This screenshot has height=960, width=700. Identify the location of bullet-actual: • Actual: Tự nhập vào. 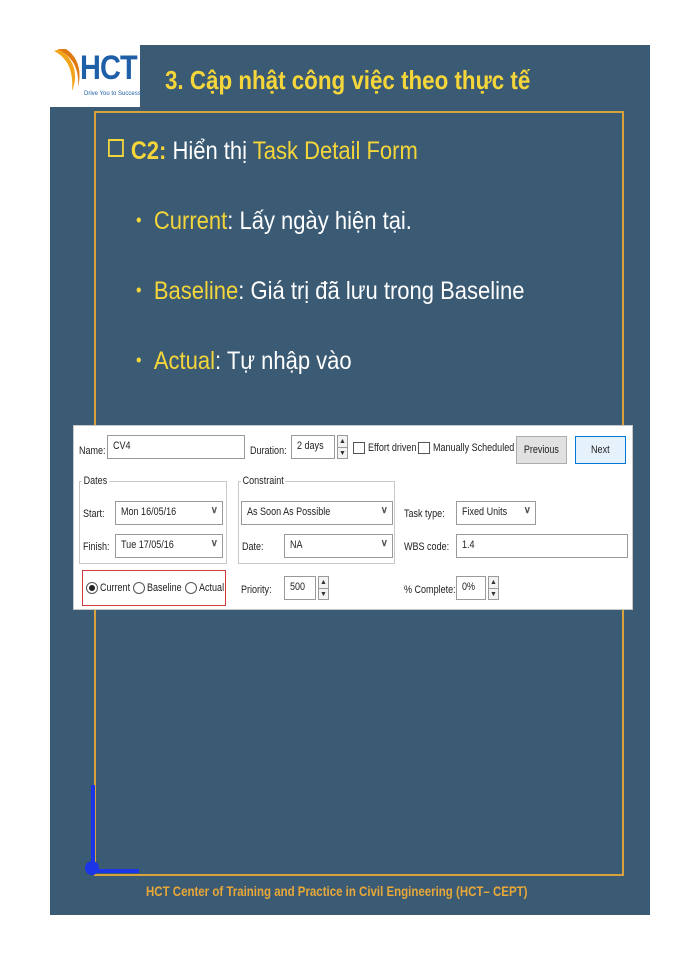
(244, 361).